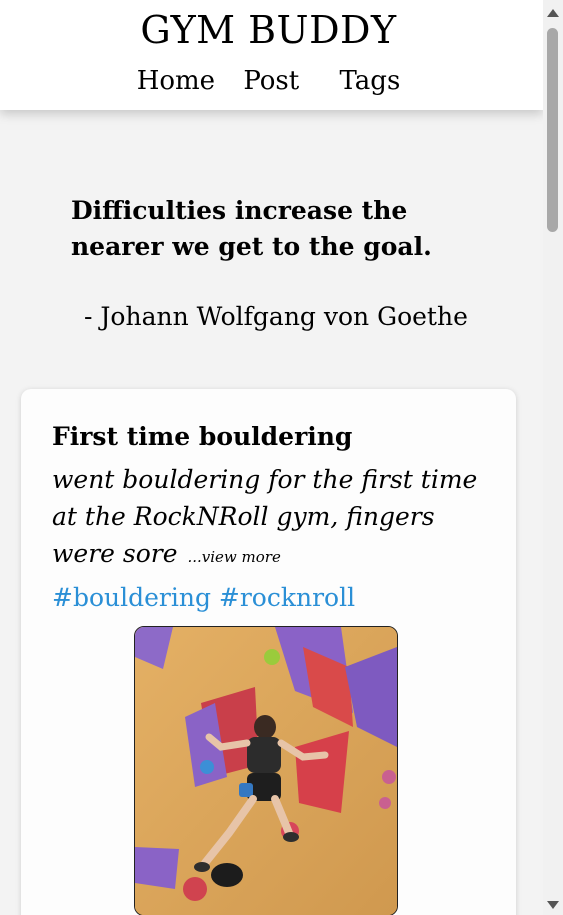 This screenshot has width=563, height=915. What do you see at coordinates (268, 30) in the screenshot?
I see `brand-title: GYM BUDDY` at bounding box center [268, 30].